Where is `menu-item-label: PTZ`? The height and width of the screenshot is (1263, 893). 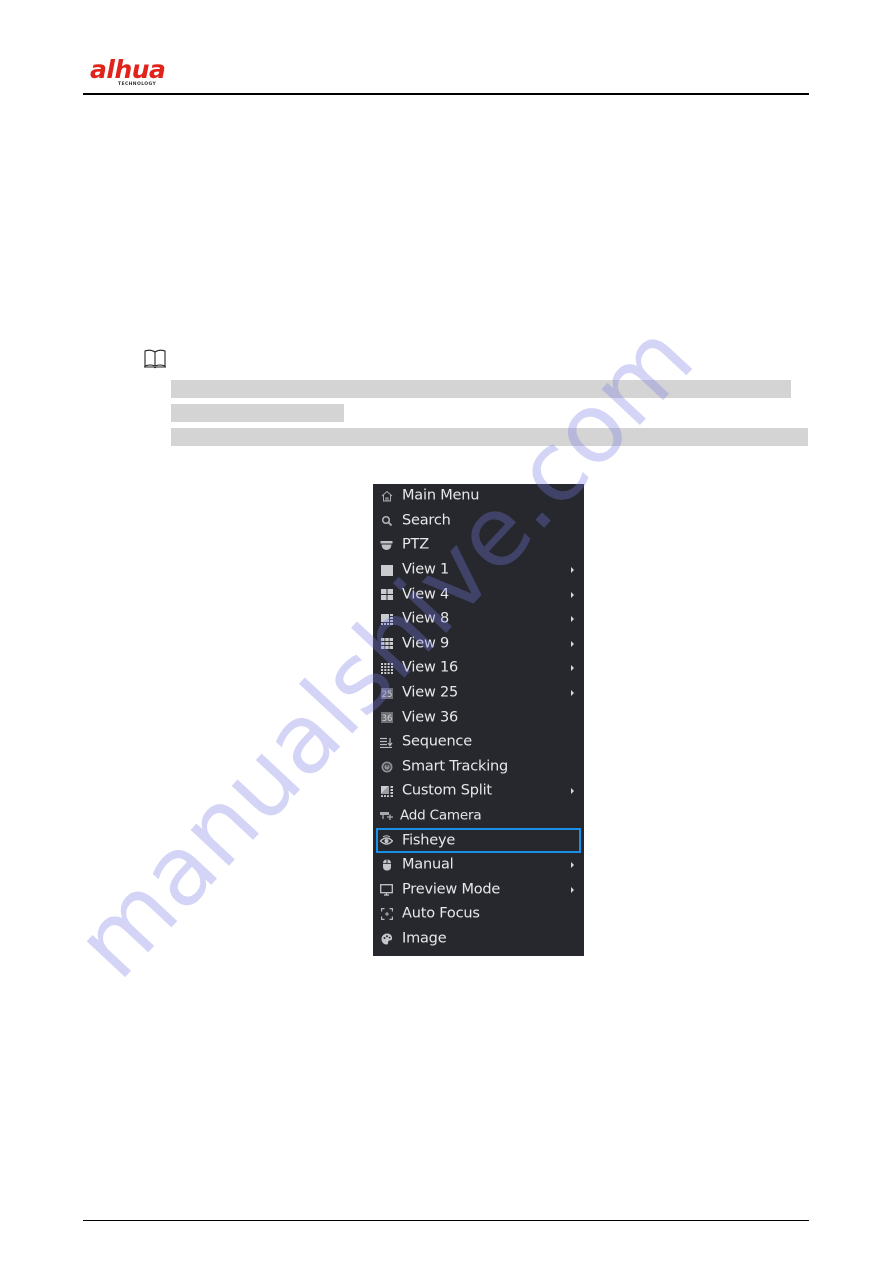 menu-item-label: PTZ is located at coordinates (415, 545).